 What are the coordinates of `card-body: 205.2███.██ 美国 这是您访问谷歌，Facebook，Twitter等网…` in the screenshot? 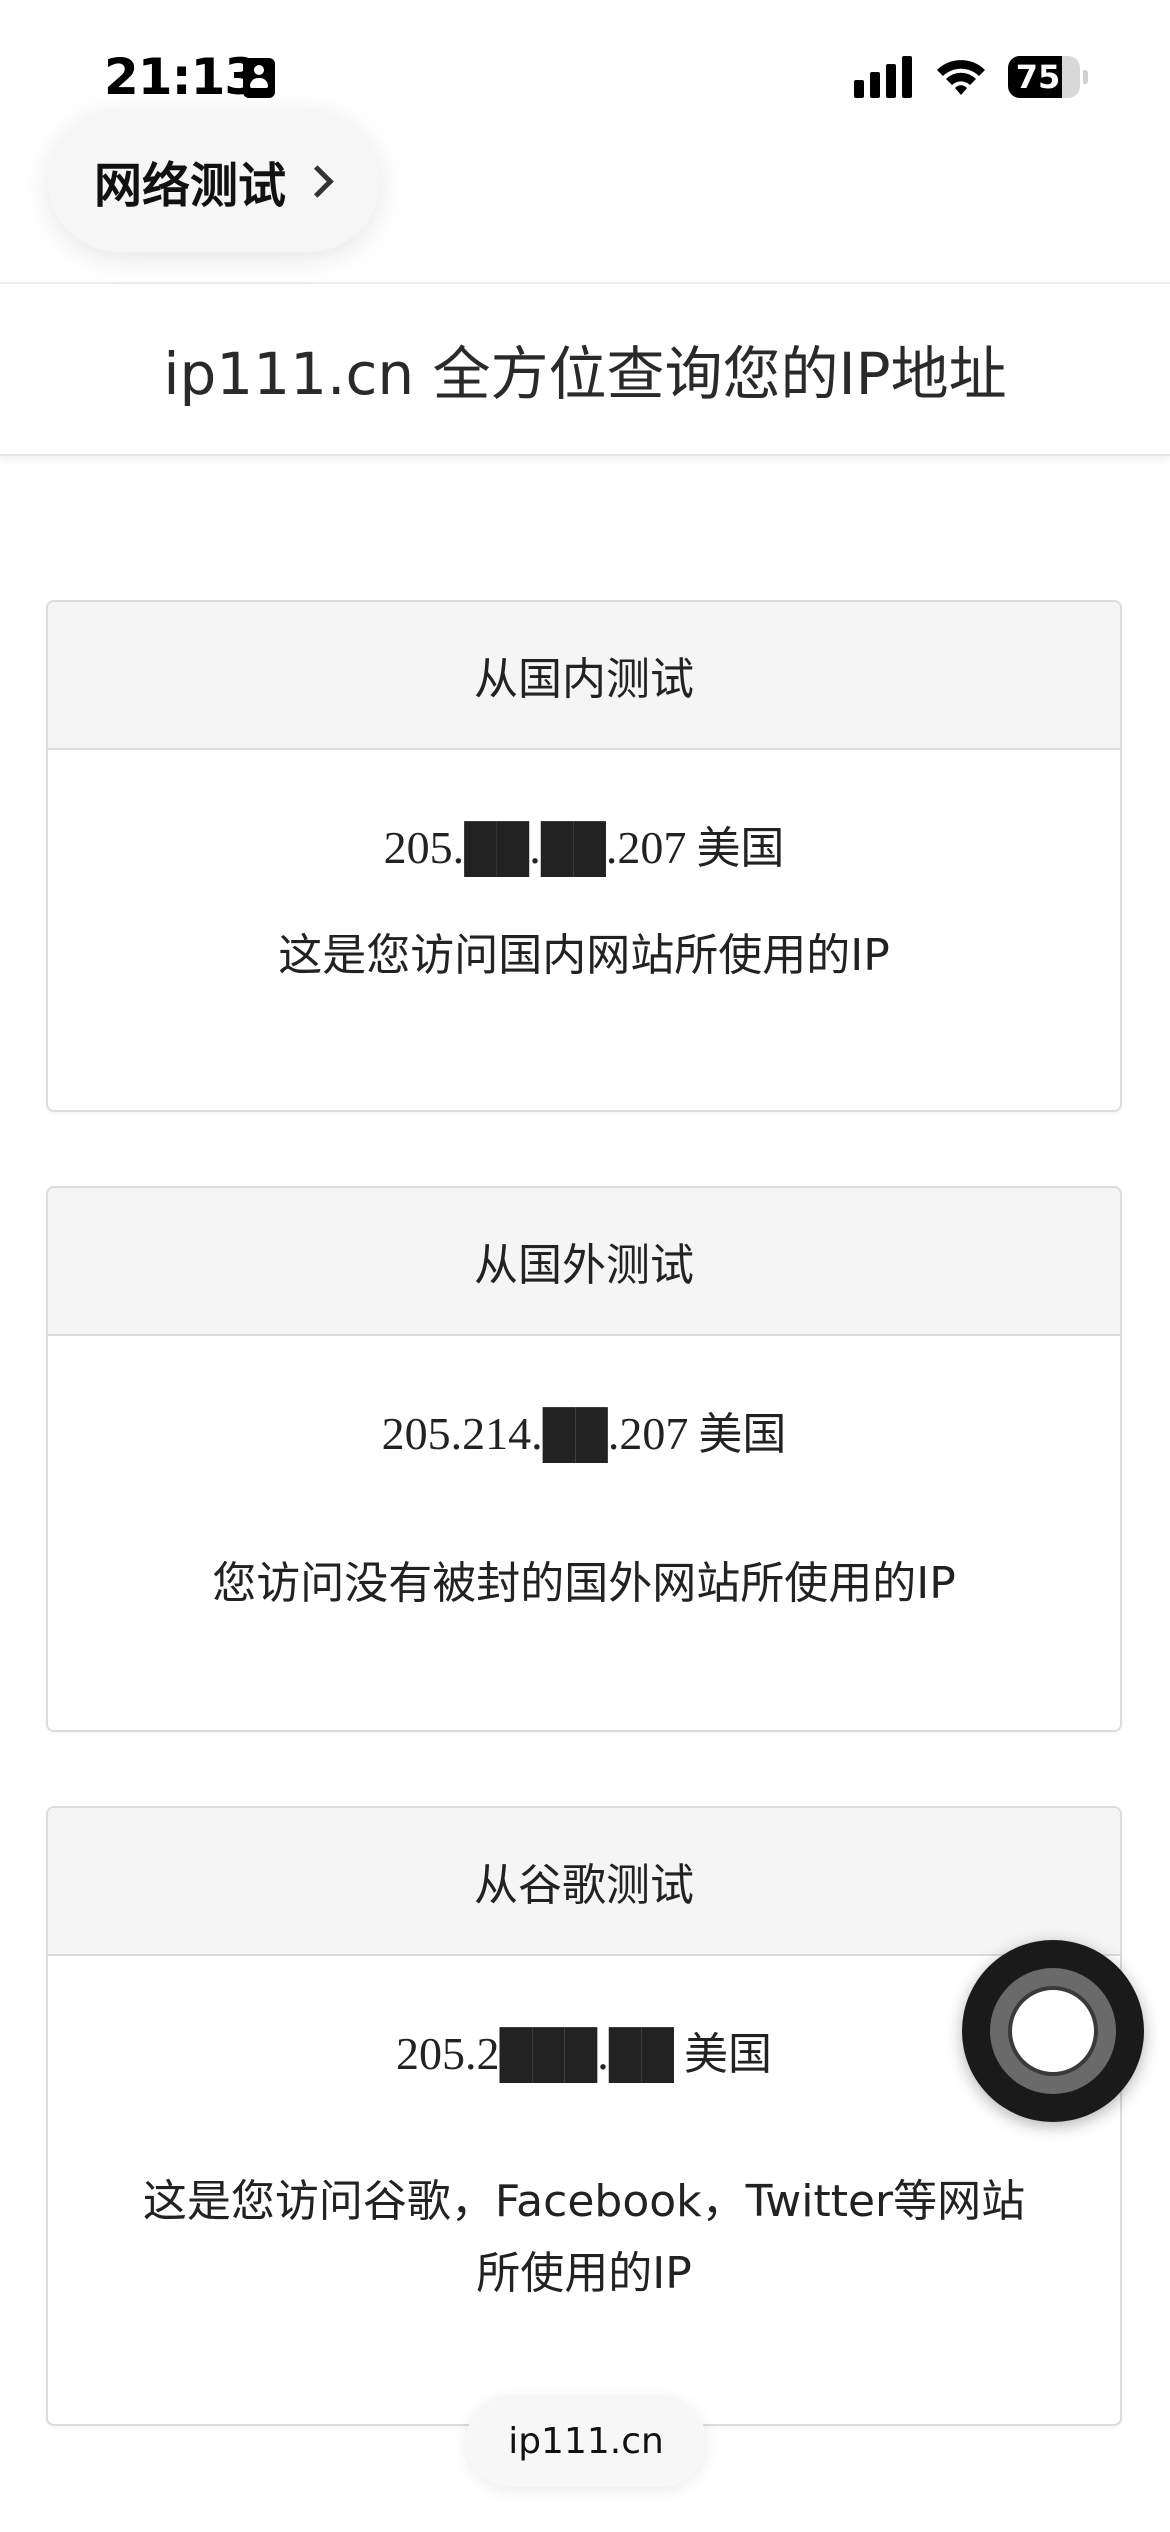 It's located at (584, 2164).